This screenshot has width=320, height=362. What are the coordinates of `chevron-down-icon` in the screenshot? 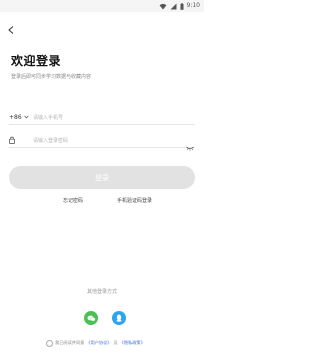 It's located at (26, 117).